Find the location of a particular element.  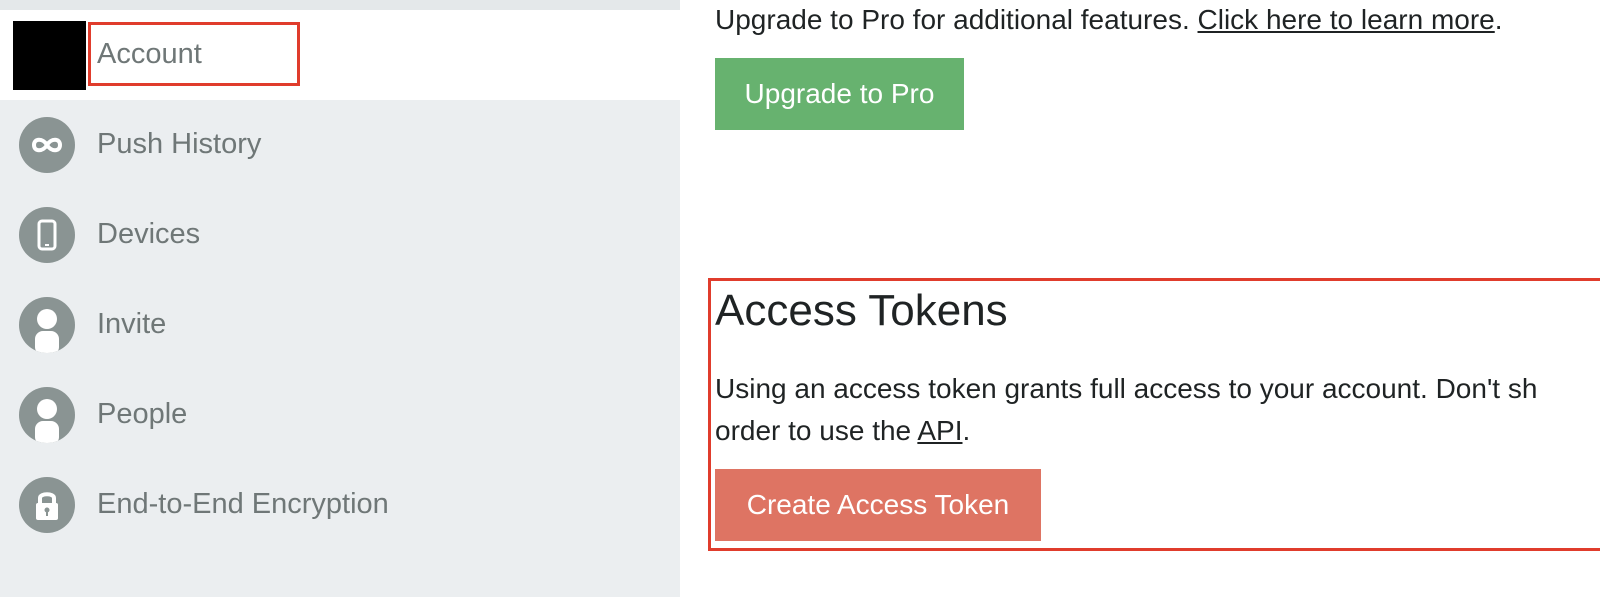

sidebar-top-strip is located at coordinates (340, 5).